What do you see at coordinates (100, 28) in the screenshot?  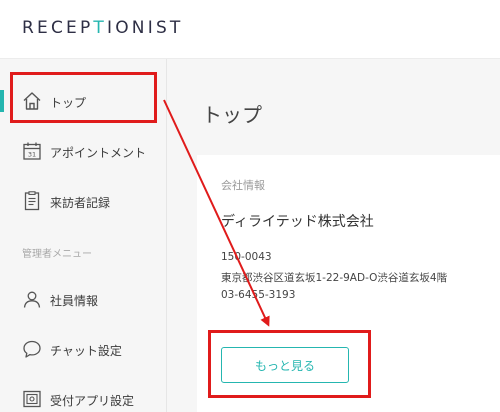 I see `logo-text-accent: T` at bounding box center [100, 28].